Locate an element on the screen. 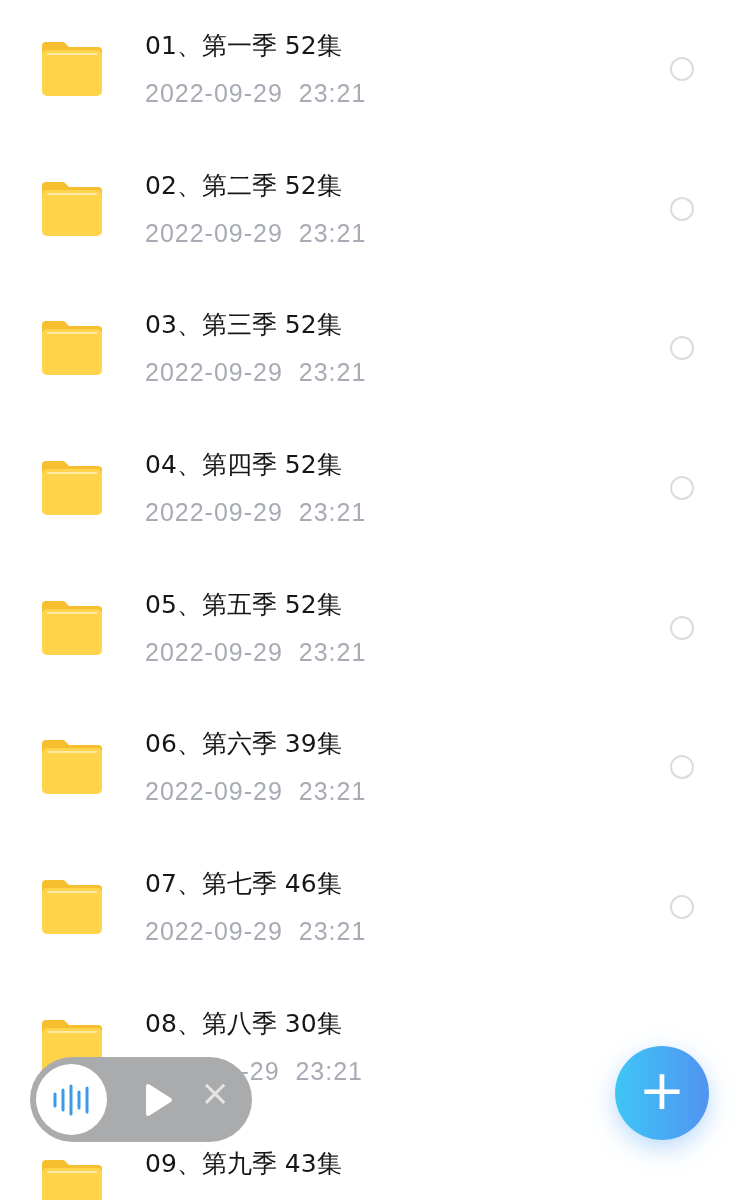 The height and width of the screenshot is (1200, 739). modified-date: -29 23:21 is located at coordinates (301, 1070).